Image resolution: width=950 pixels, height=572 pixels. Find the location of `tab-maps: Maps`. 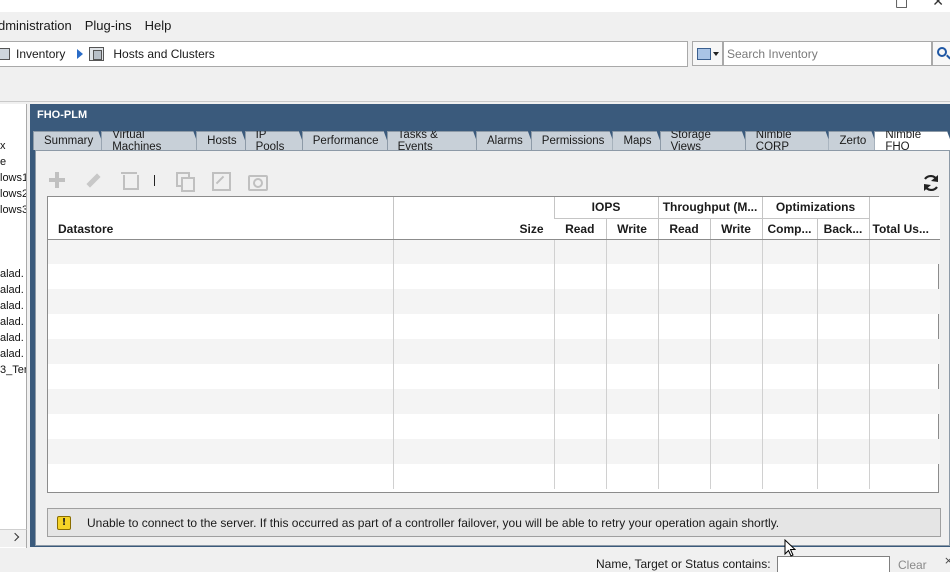

tab-maps: Maps is located at coordinates (637, 140).